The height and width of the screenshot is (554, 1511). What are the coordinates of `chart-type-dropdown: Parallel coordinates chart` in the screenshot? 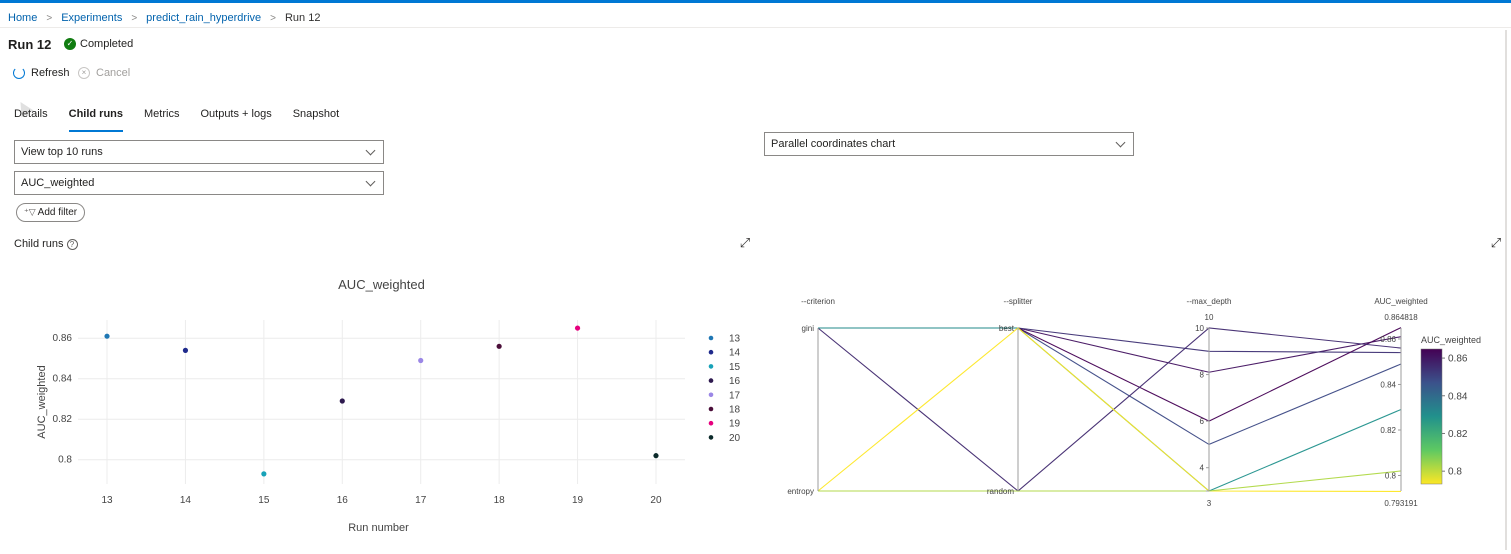 It's located at (949, 144).